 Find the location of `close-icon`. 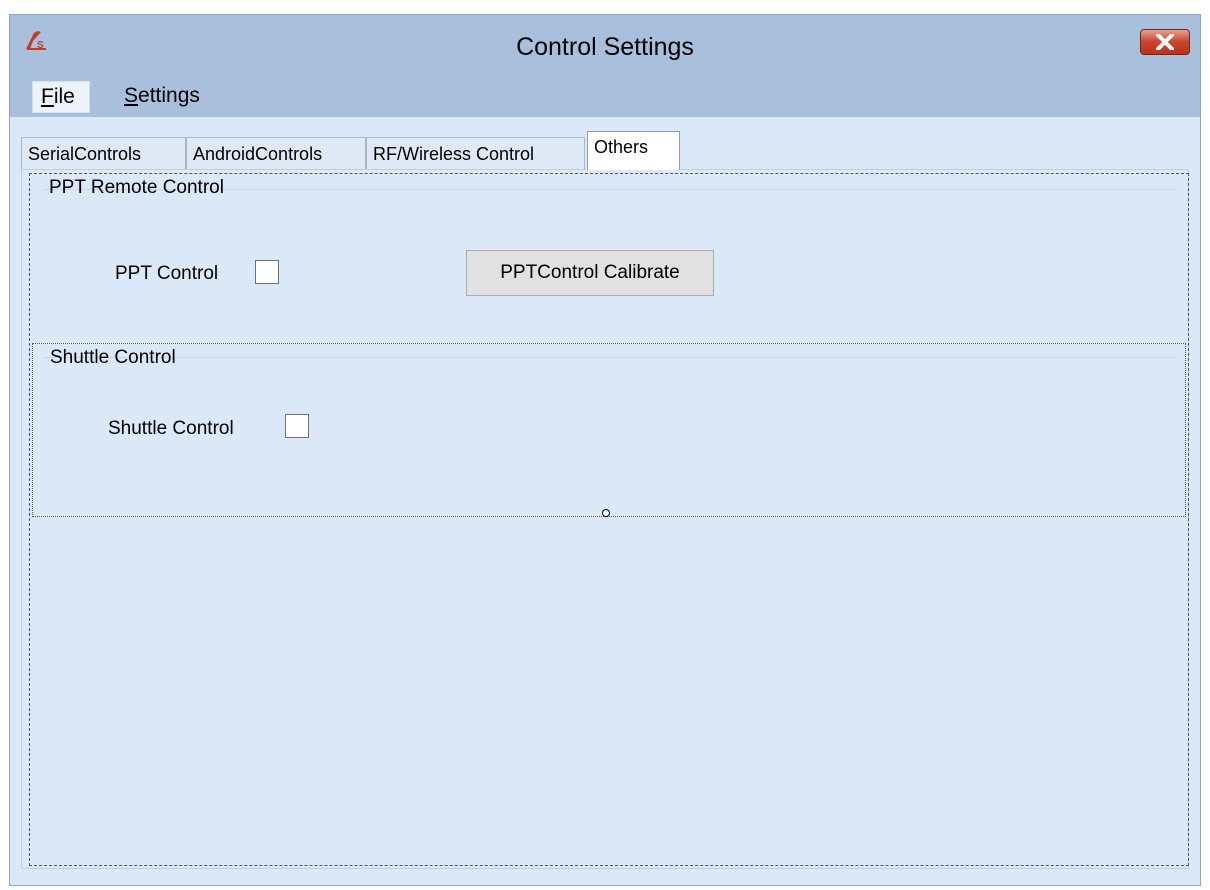

close-icon is located at coordinates (1165, 42).